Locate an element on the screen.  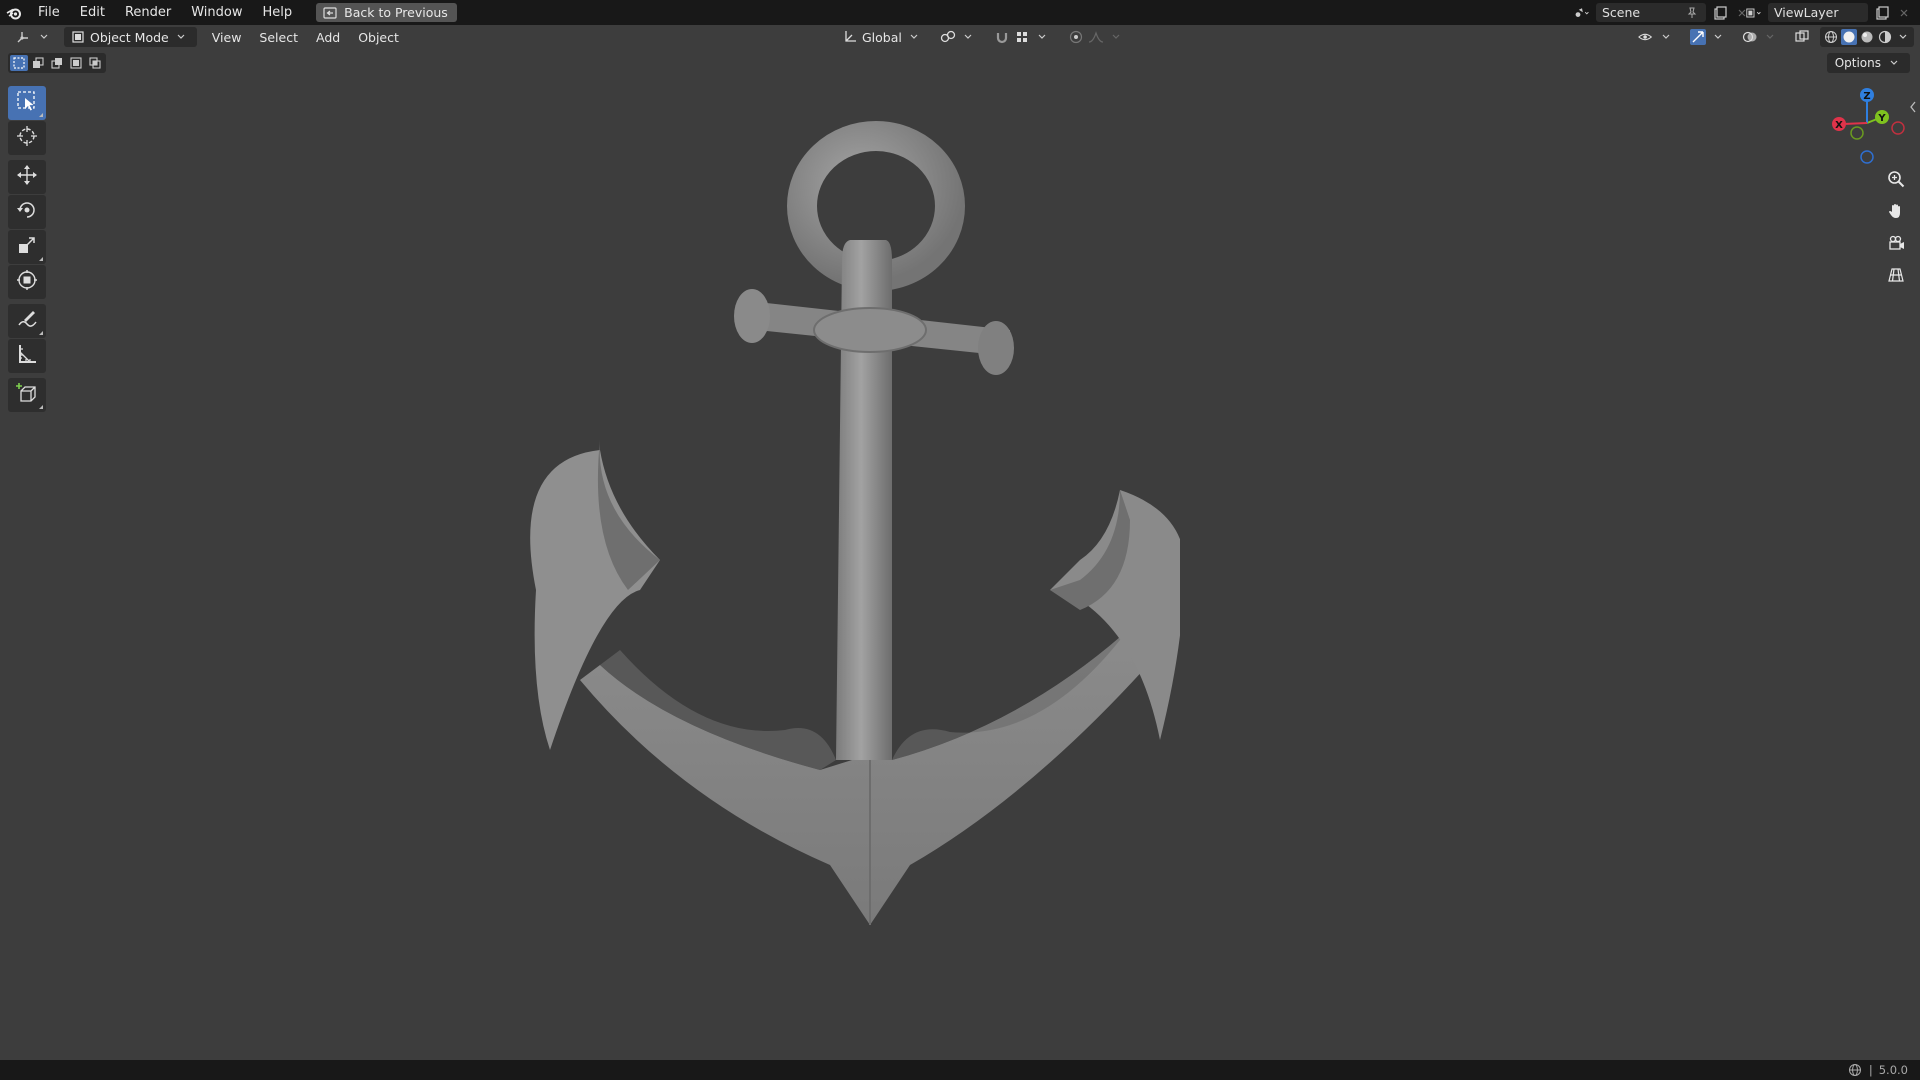
annotate-pencil-icon is located at coordinates (27, 321).